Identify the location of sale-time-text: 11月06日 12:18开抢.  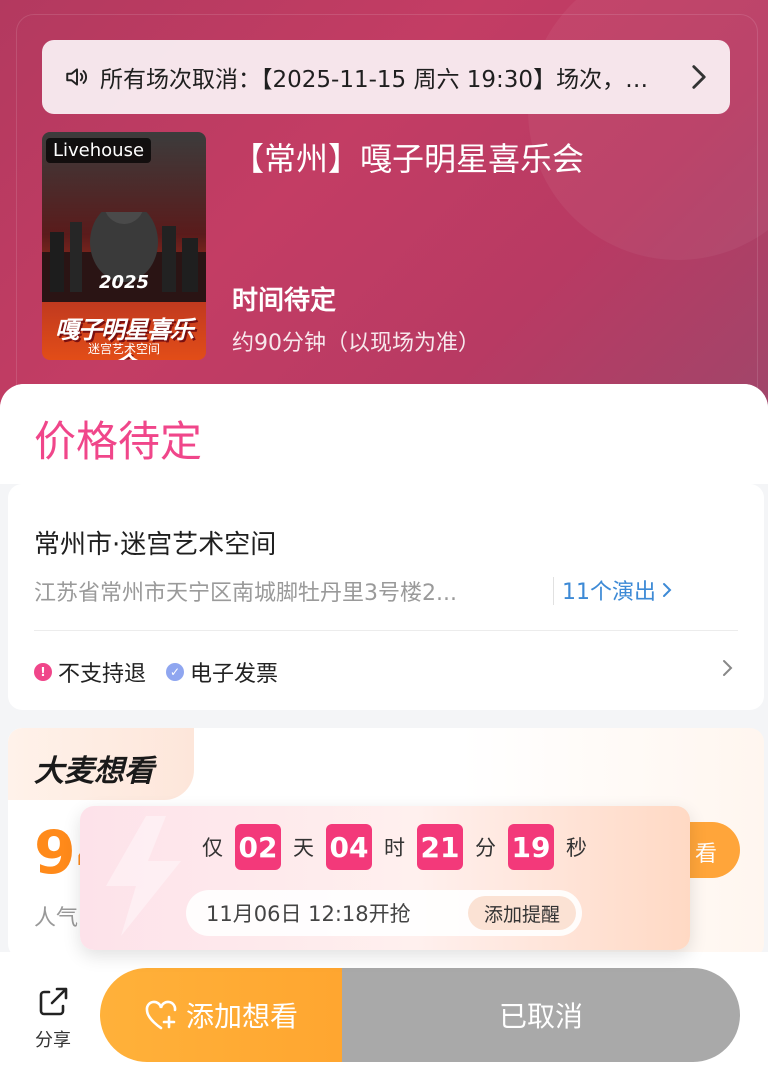
(308, 914).